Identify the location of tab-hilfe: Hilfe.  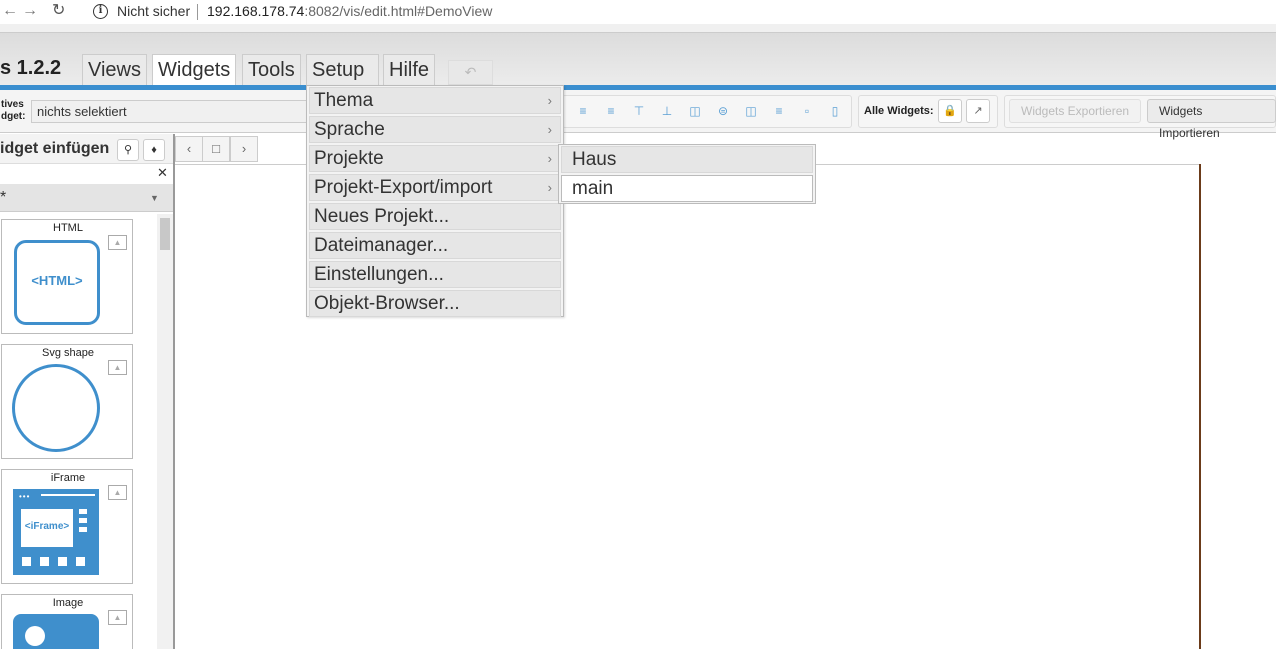
(409, 69).